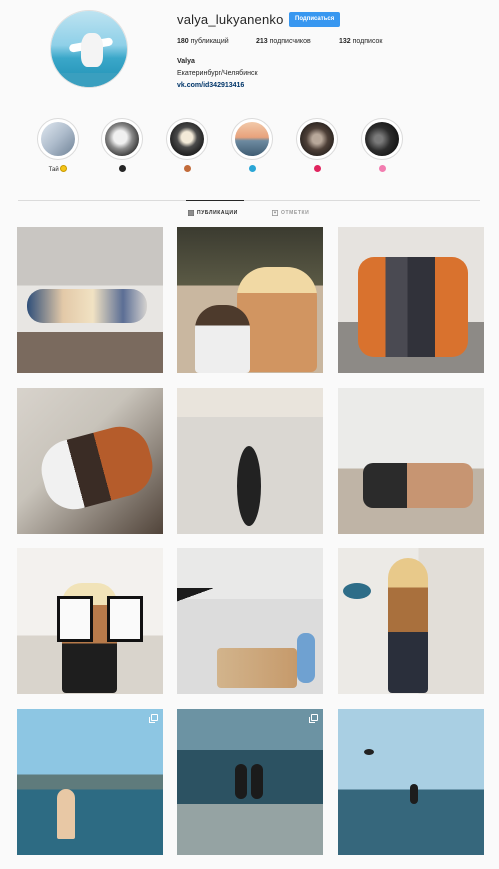 The height and width of the screenshot is (869, 499). What do you see at coordinates (209, 41) in the screenshot?
I see `stat-posts-label: публикаций` at bounding box center [209, 41].